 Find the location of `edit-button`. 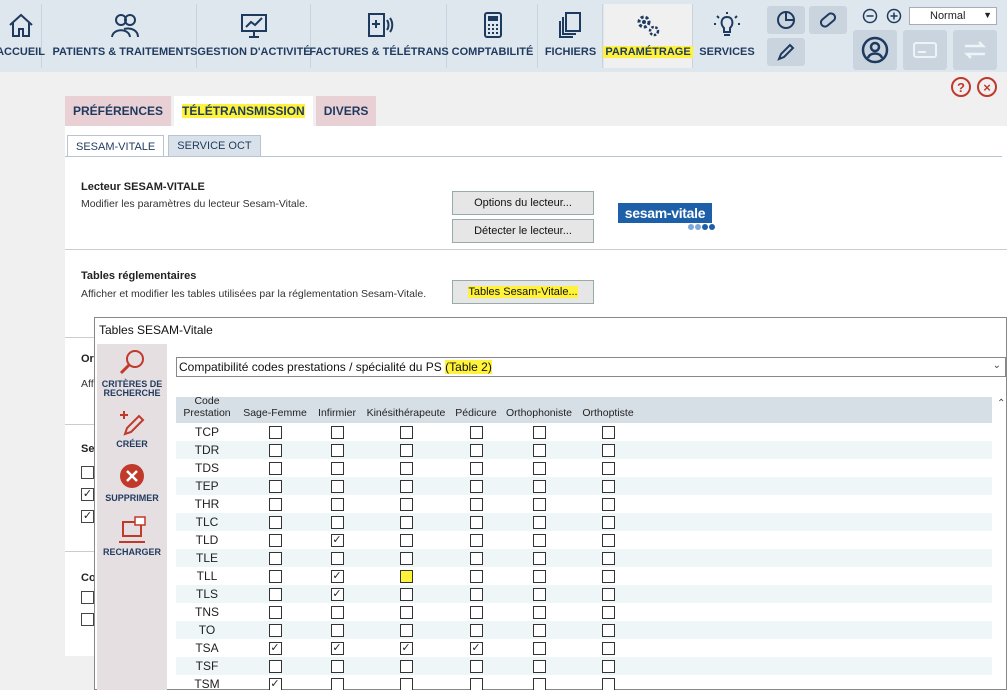

edit-button is located at coordinates (786, 52).